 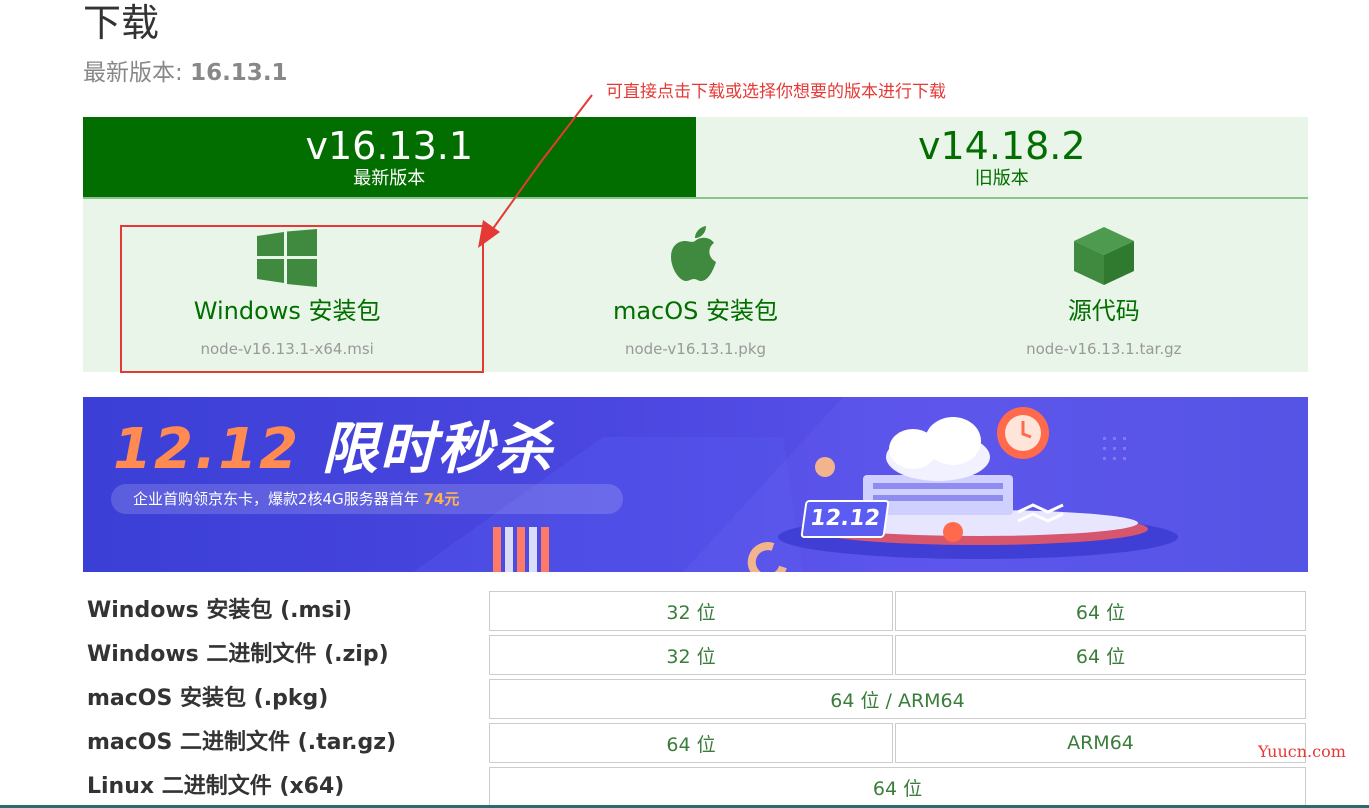 What do you see at coordinates (897, 699) in the screenshot?
I see `download-link-64bit-arm64: 64 位 / ARM64` at bounding box center [897, 699].